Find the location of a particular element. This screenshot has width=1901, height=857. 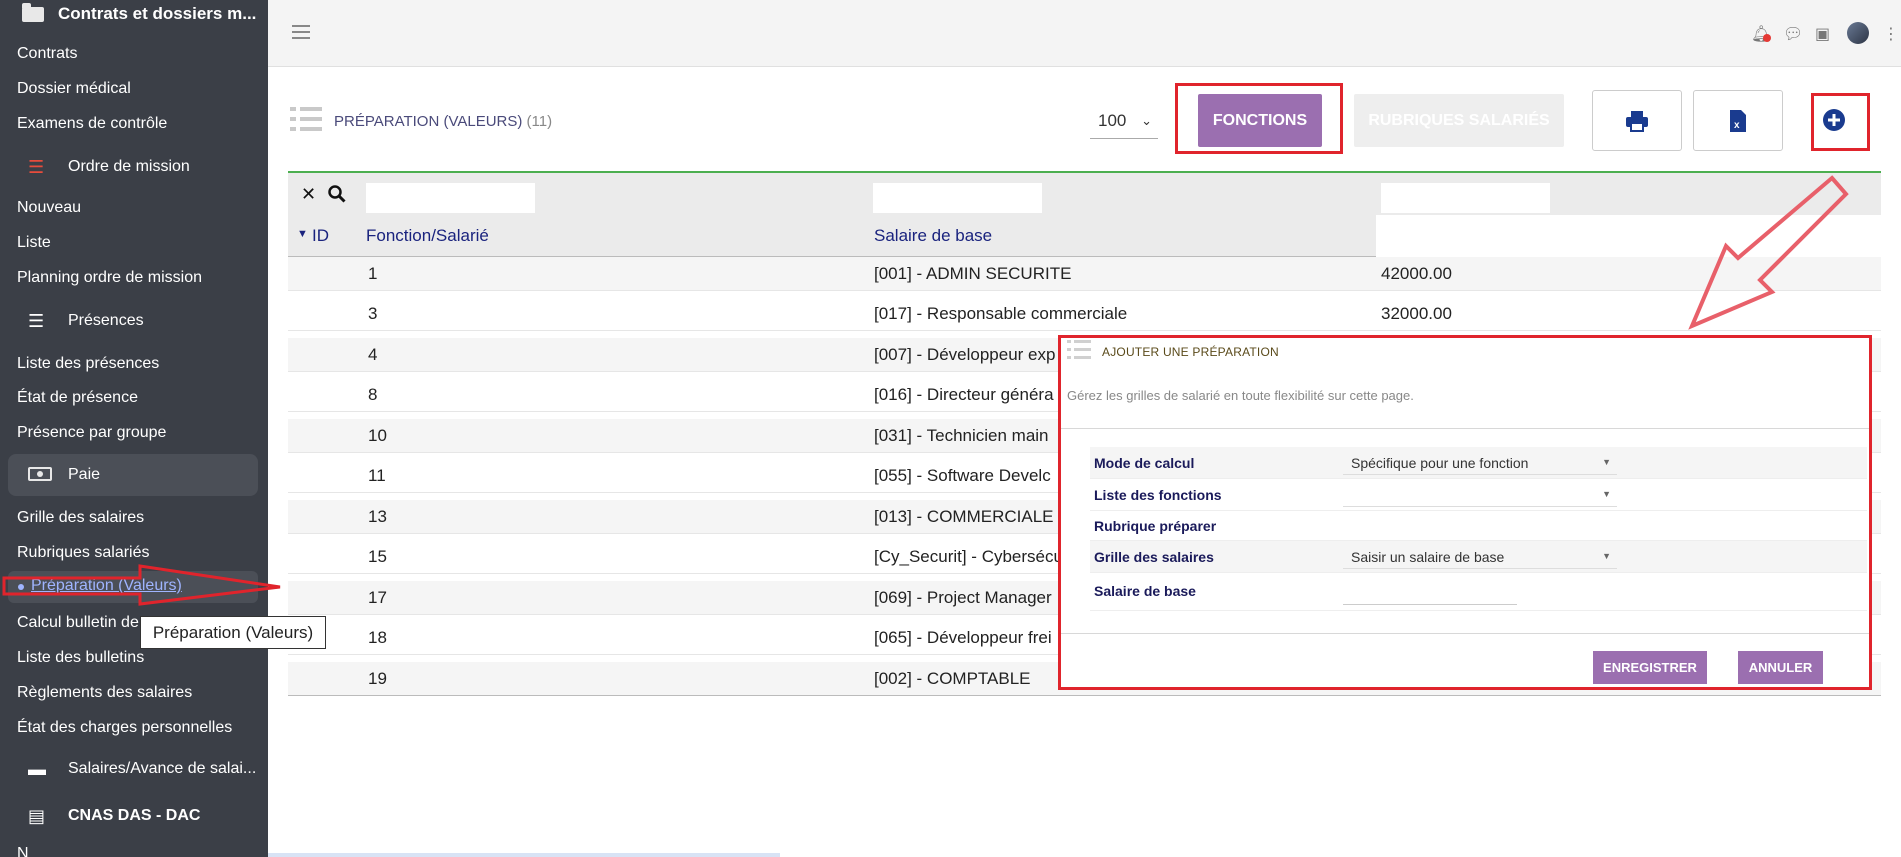

more-vertical-icon: ⋮ is located at coordinates (1892, 33).